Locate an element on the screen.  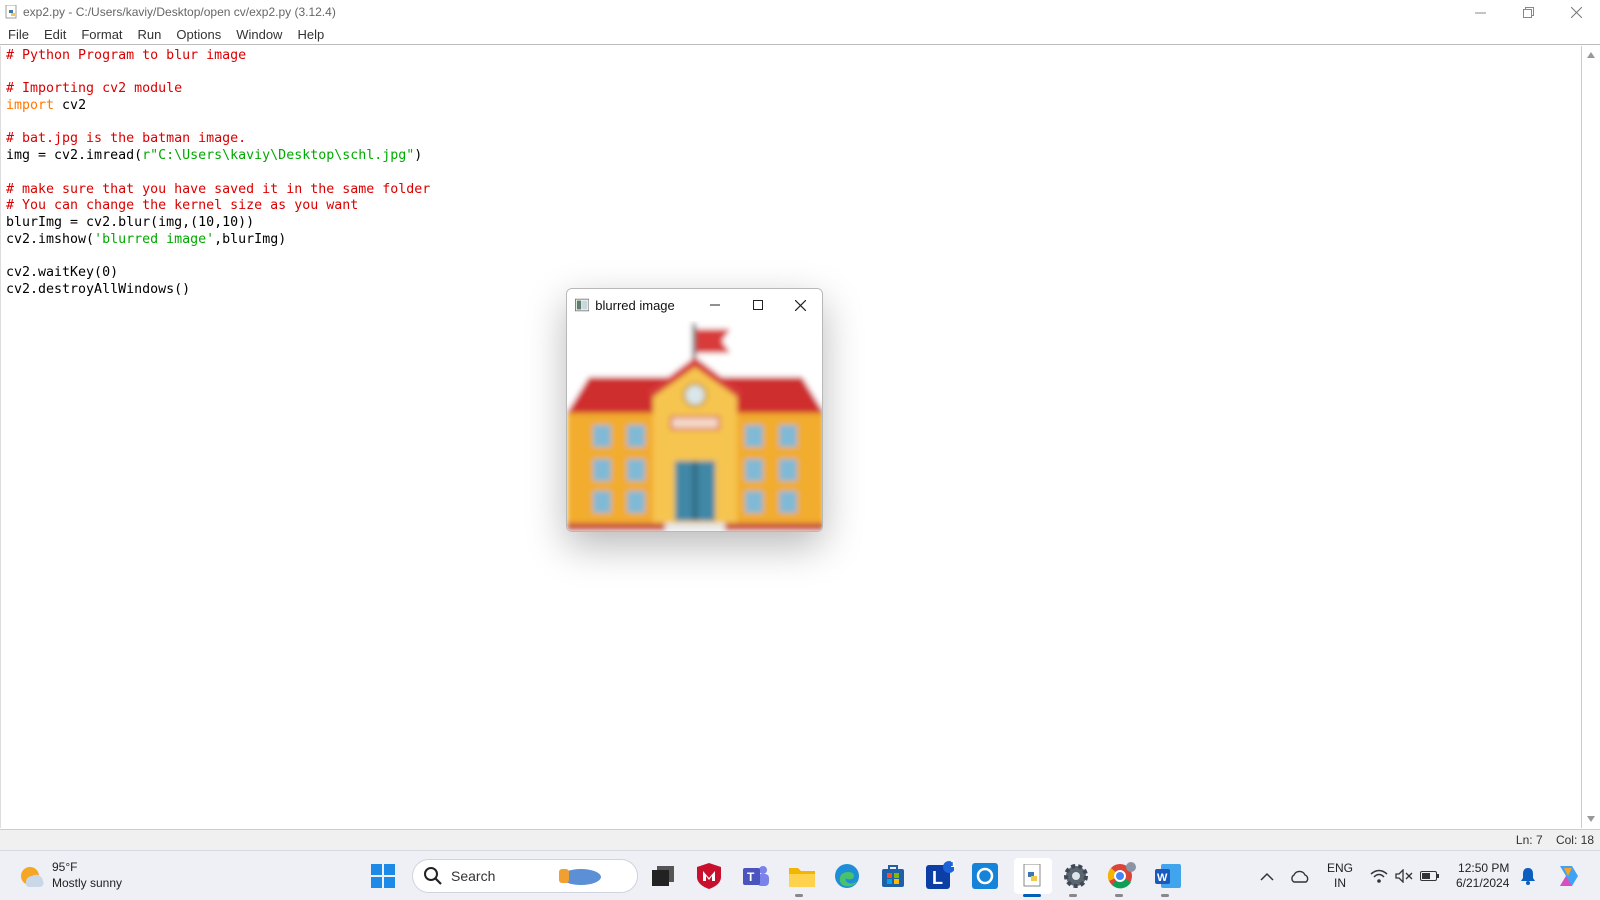
close-icon is located at coordinates (801, 305).